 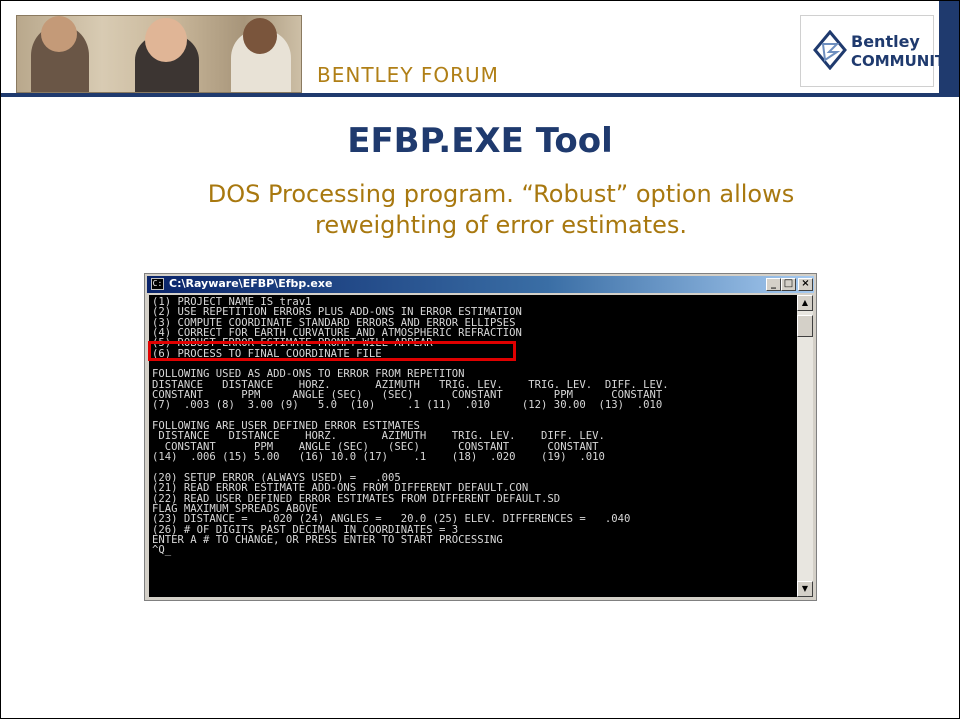 I want to click on header-divider, so click(x=480, y=95).